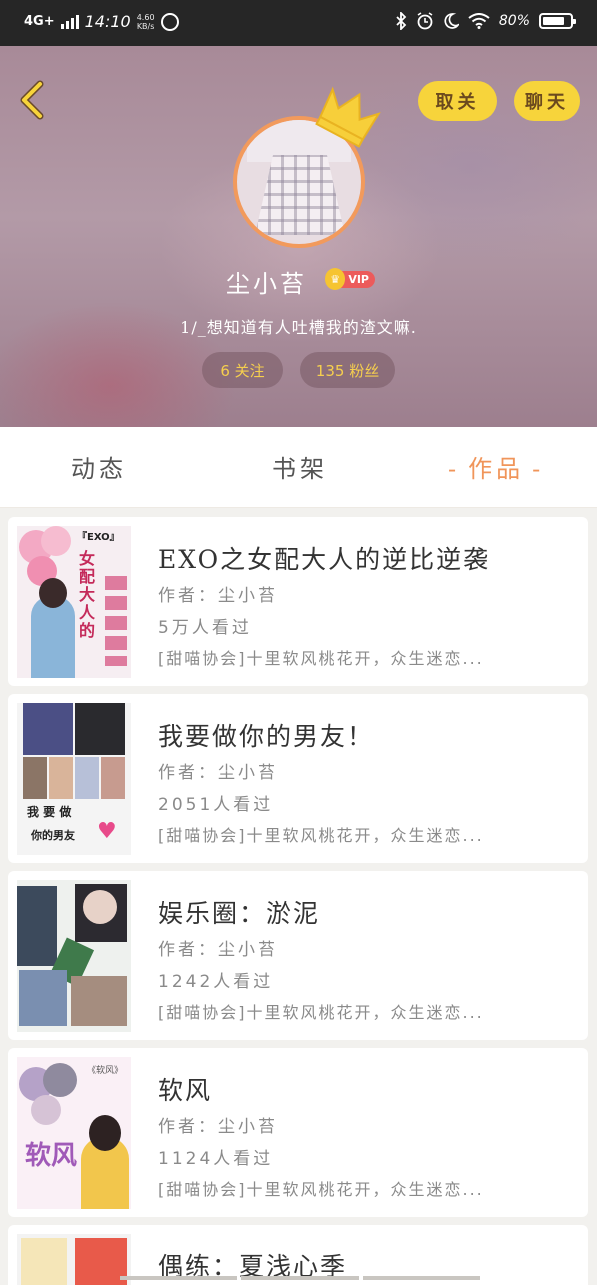 The width and height of the screenshot is (597, 1285). I want to click on work-title: 软风, so click(185, 1090).